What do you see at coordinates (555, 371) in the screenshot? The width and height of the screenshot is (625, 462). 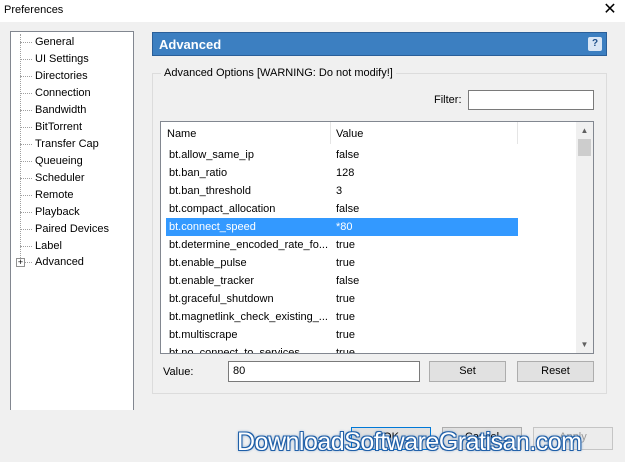 I see `reset-button: Reset` at bounding box center [555, 371].